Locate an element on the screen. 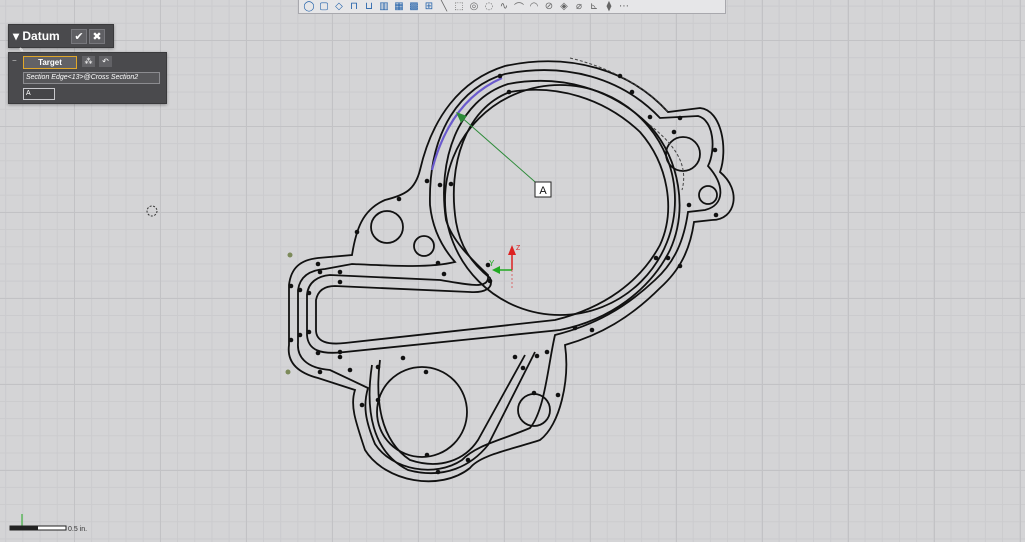  spline-icon: ∿ is located at coordinates (504, 6).